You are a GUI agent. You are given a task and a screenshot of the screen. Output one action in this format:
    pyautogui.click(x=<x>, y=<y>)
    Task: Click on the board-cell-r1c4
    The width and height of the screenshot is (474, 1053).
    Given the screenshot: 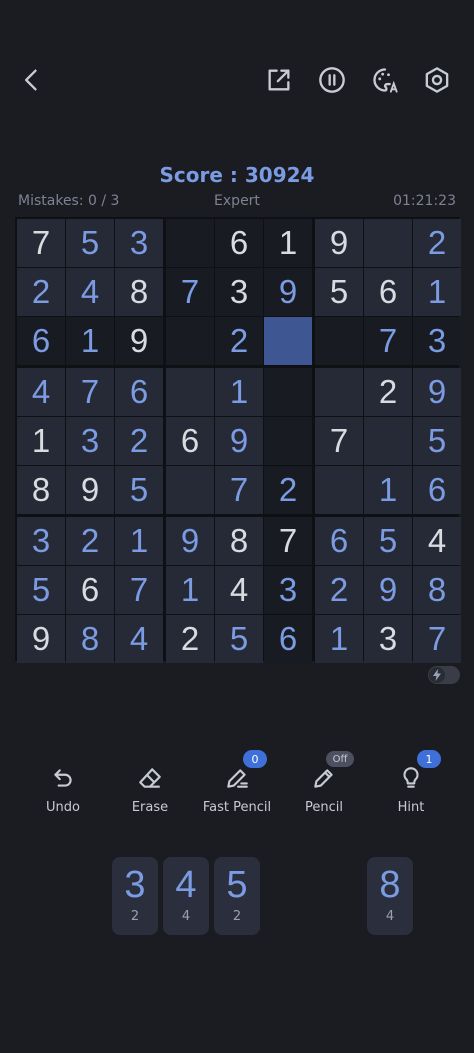 What is the action you would take?
    pyautogui.click(x=190, y=243)
    